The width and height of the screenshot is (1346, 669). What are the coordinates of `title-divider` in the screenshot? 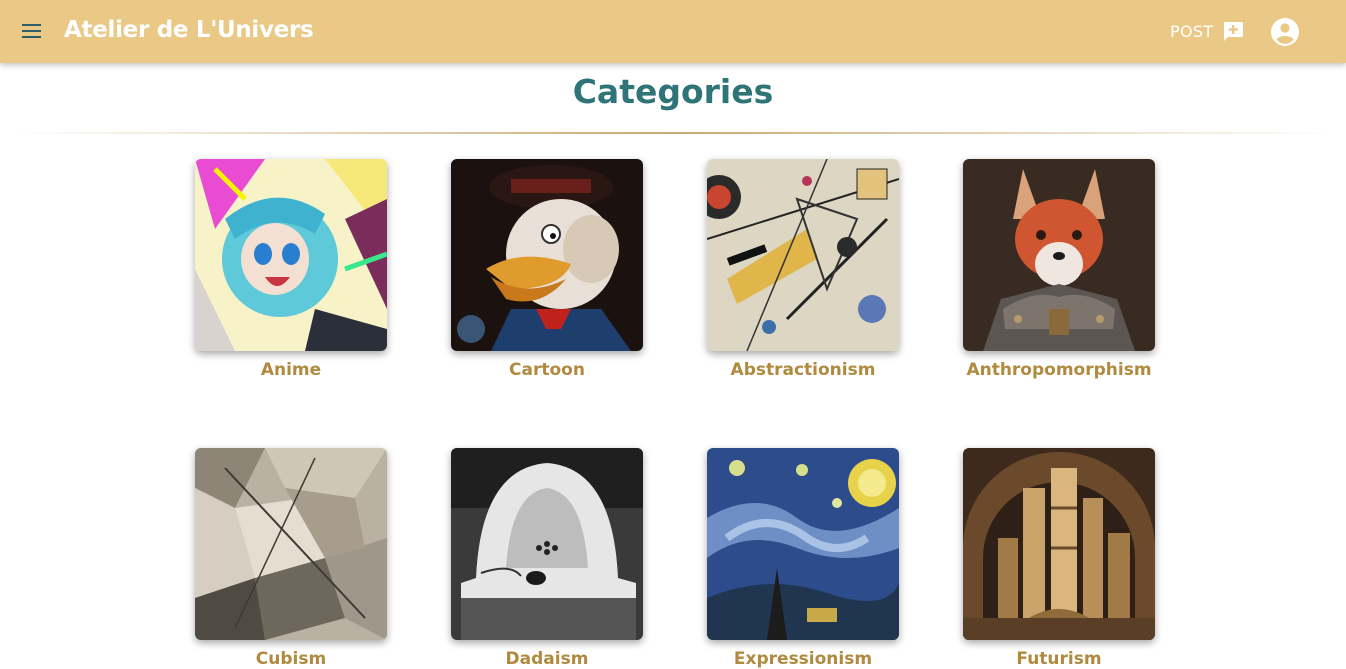 It's located at (673, 133).